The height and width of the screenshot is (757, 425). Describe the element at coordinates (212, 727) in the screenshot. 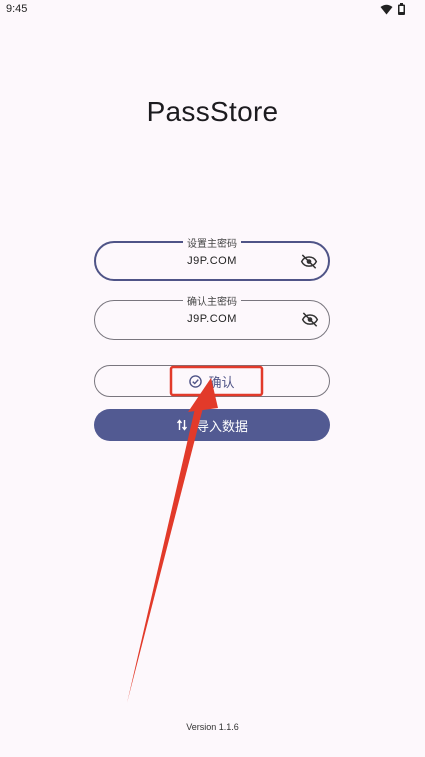

I see `version-text: Version 1.1.6` at that location.